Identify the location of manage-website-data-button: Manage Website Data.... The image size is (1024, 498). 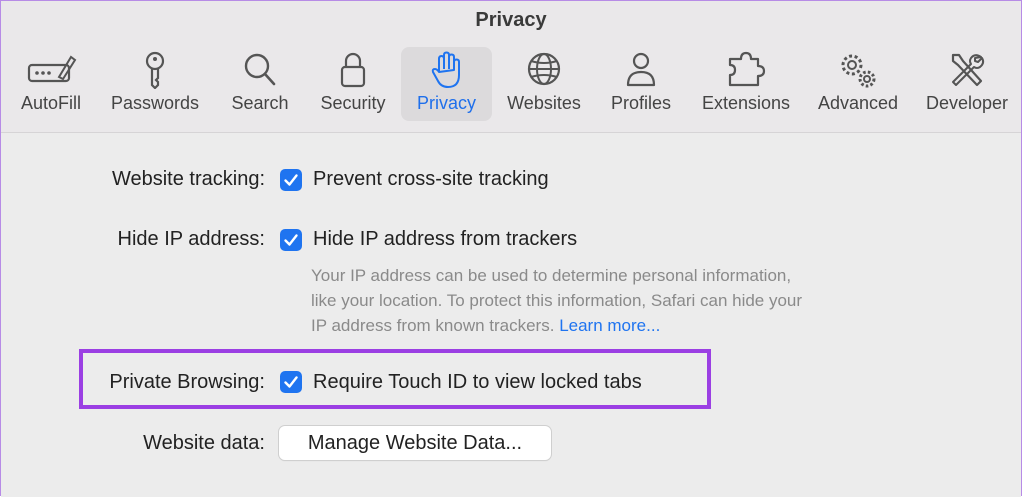
(415, 443).